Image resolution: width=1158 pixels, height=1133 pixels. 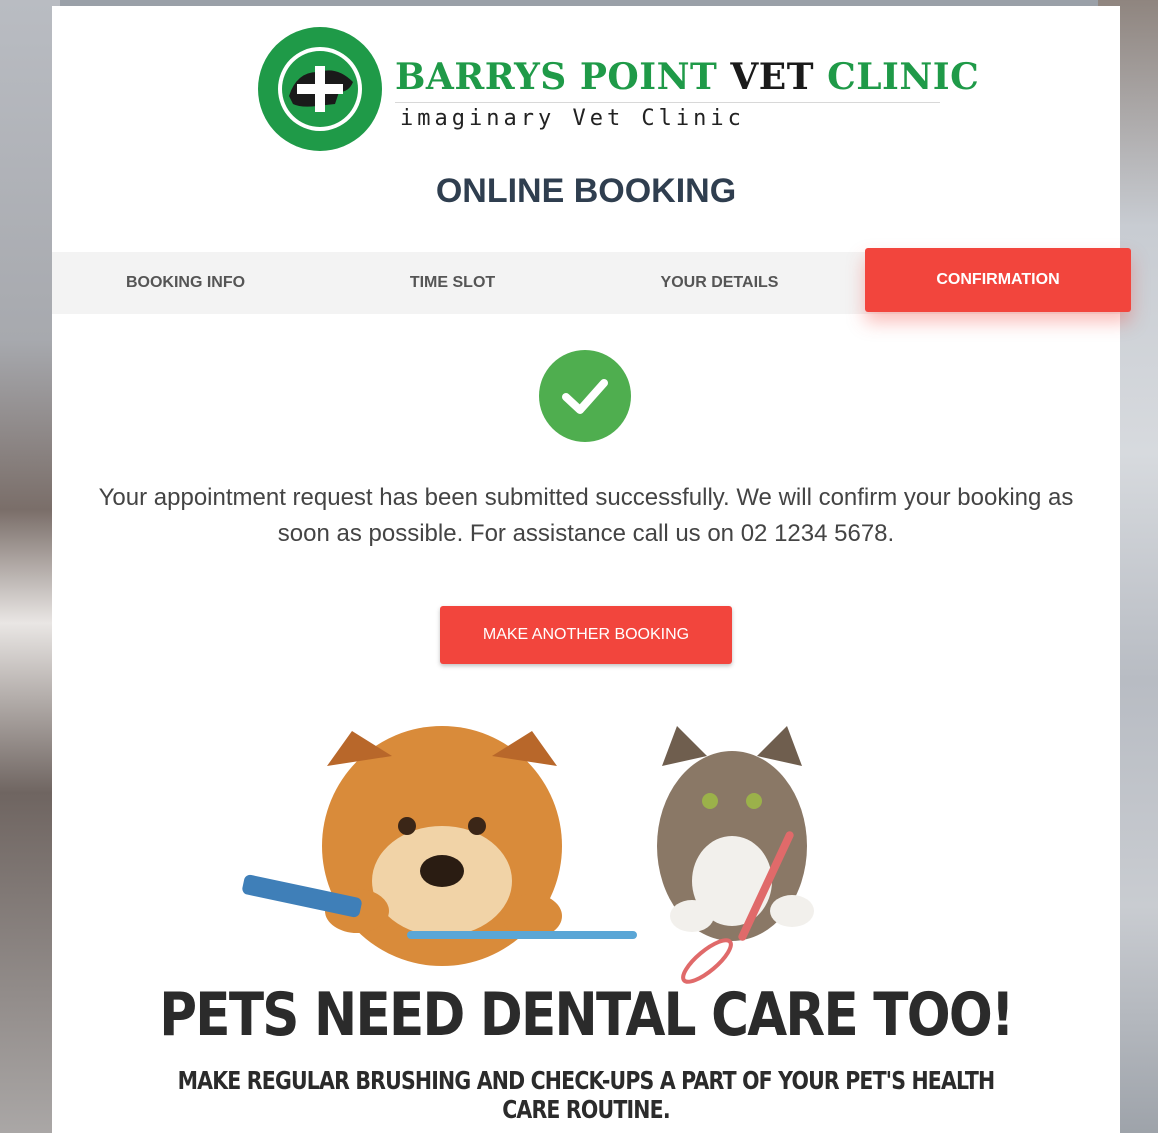 I want to click on step-confirmation: CONFIRMATION, so click(x=998, y=280).